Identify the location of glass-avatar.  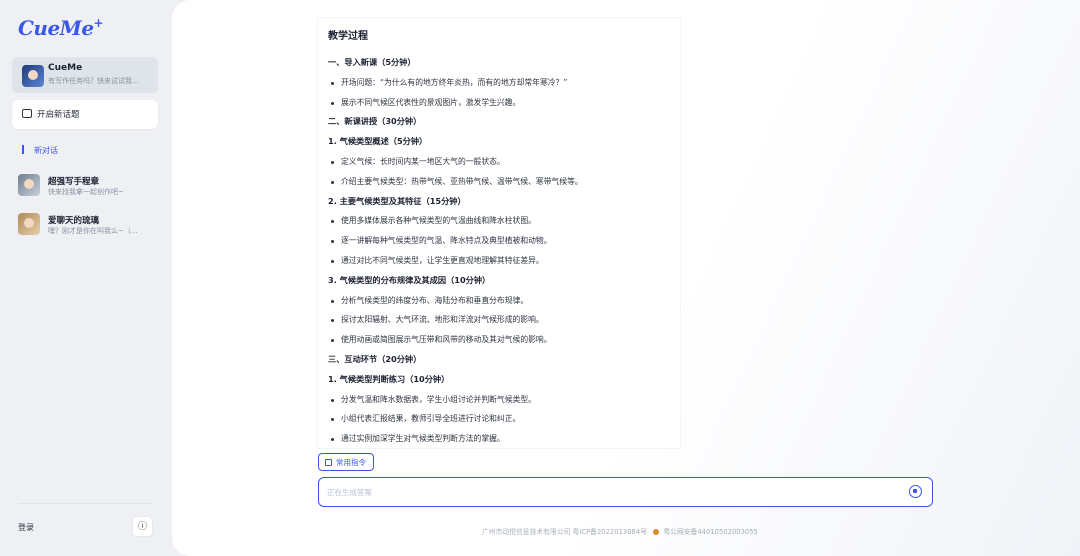
(29, 224).